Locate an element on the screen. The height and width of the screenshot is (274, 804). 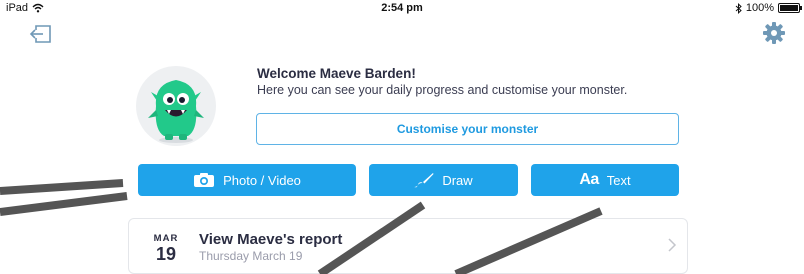
status-time: 2:54 pm is located at coordinates (402, 8).